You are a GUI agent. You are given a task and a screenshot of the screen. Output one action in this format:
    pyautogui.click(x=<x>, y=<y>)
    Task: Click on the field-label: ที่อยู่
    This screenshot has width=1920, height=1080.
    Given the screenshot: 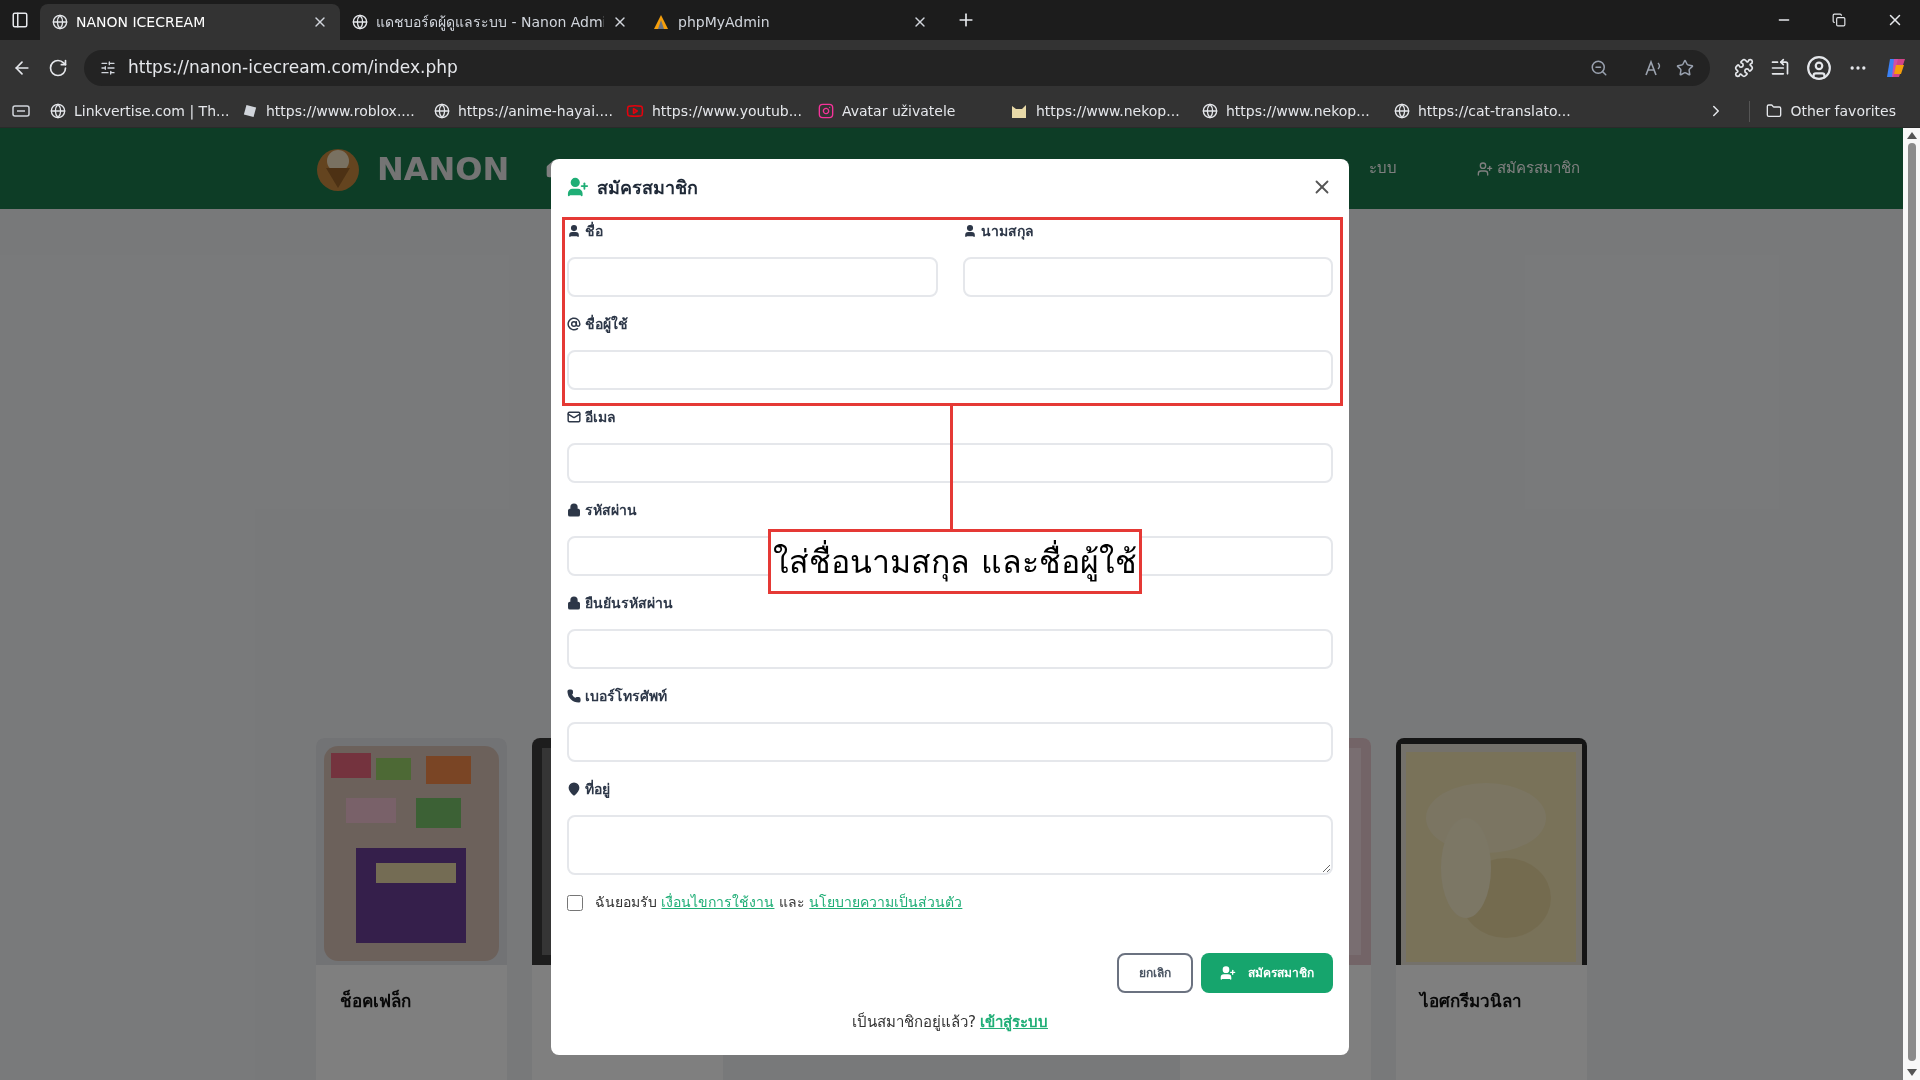 What is the action you would take?
    pyautogui.click(x=597, y=789)
    